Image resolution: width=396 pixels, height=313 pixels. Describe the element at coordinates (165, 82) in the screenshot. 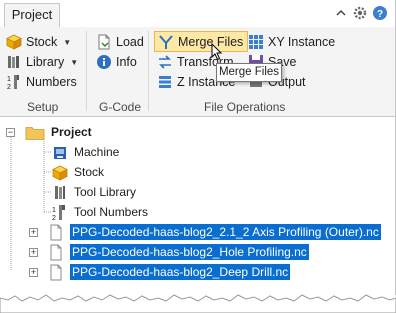

I see `z-instance-icon` at that location.